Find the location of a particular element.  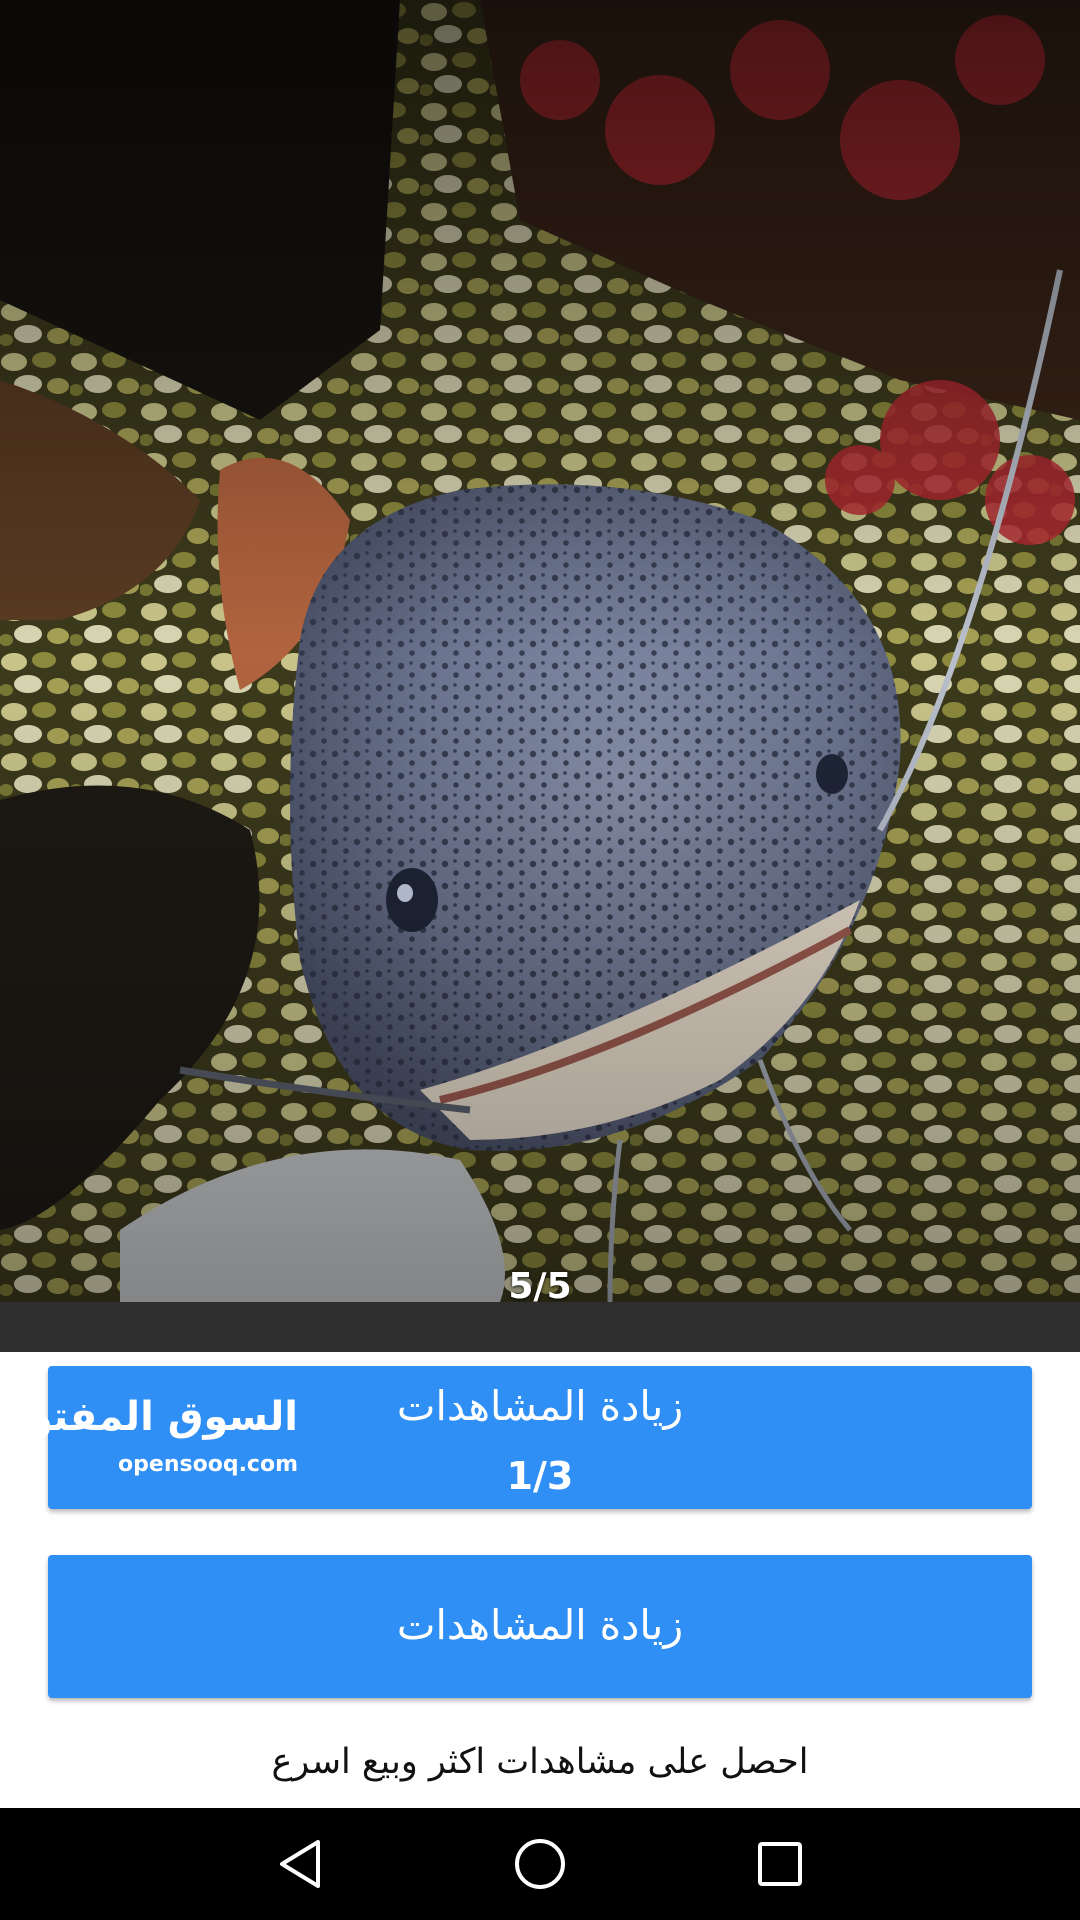

boost-views-button: زيادة المشاهدات is located at coordinates (540, 1626).